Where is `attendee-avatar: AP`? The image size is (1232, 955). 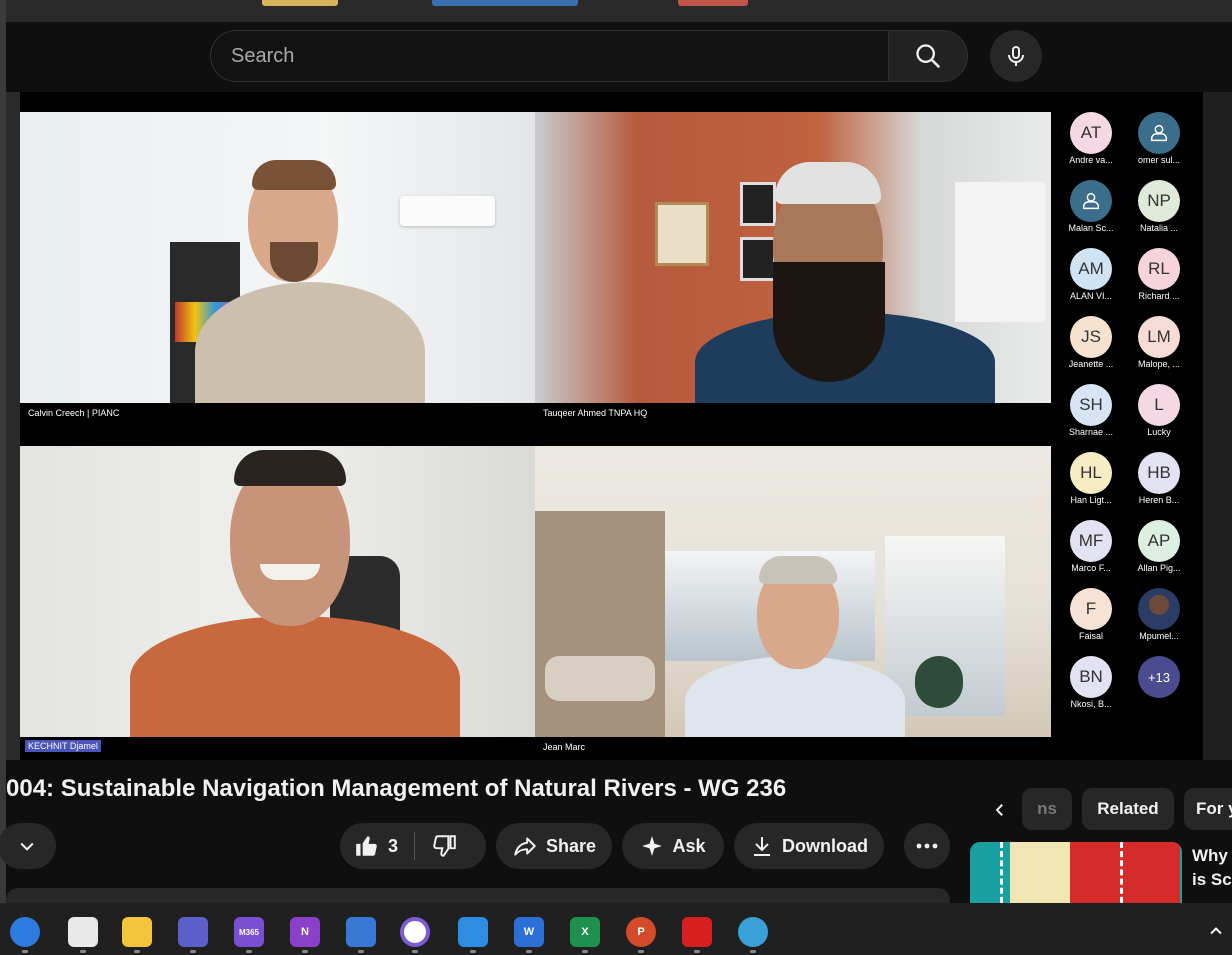 attendee-avatar: AP is located at coordinates (1159, 541).